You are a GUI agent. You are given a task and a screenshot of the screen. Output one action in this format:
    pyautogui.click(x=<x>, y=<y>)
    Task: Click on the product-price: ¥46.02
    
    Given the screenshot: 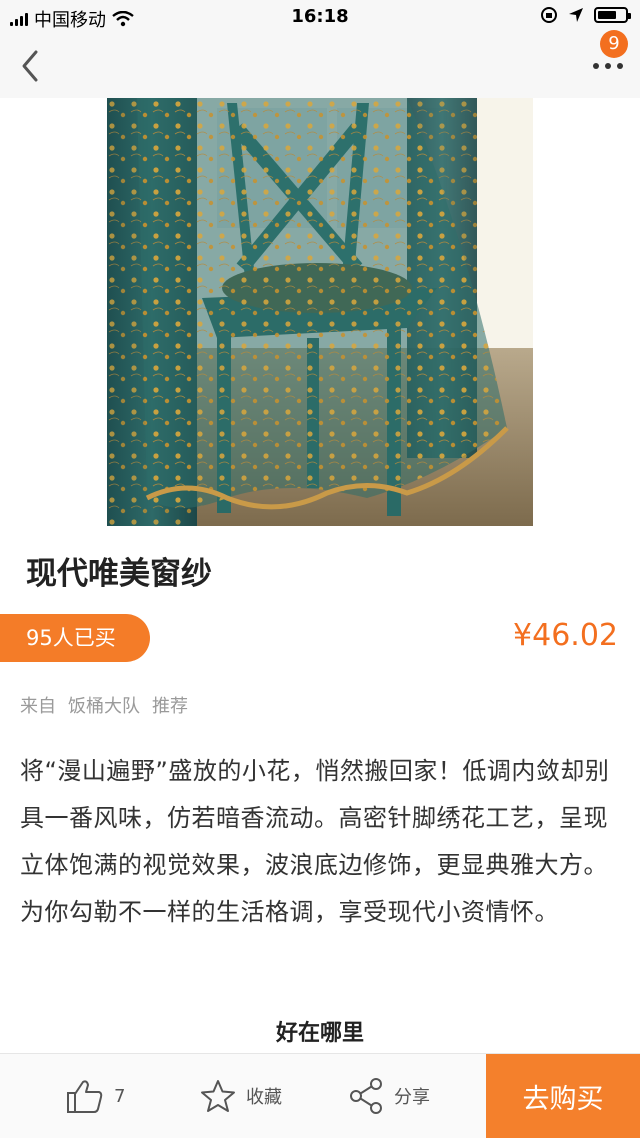 What is the action you would take?
    pyautogui.click(x=565, y=635)
    